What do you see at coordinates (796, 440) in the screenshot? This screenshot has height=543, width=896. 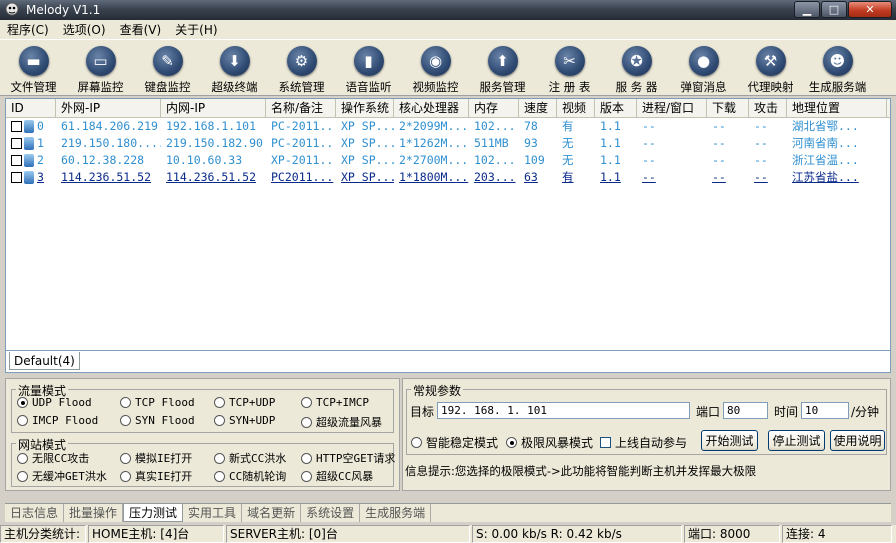 I see `stop-test-button: 停止测试` at bounding box center [796, 440].